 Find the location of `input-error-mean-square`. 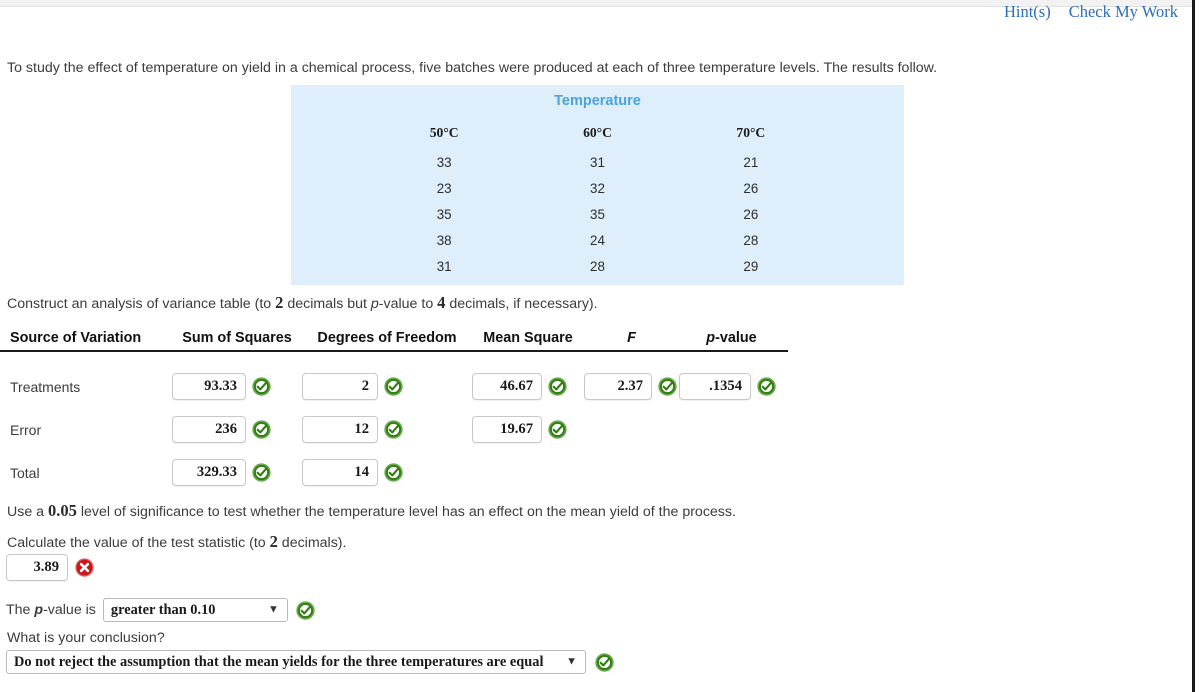

input-error-mean-square is located at coordinates (507, 429).